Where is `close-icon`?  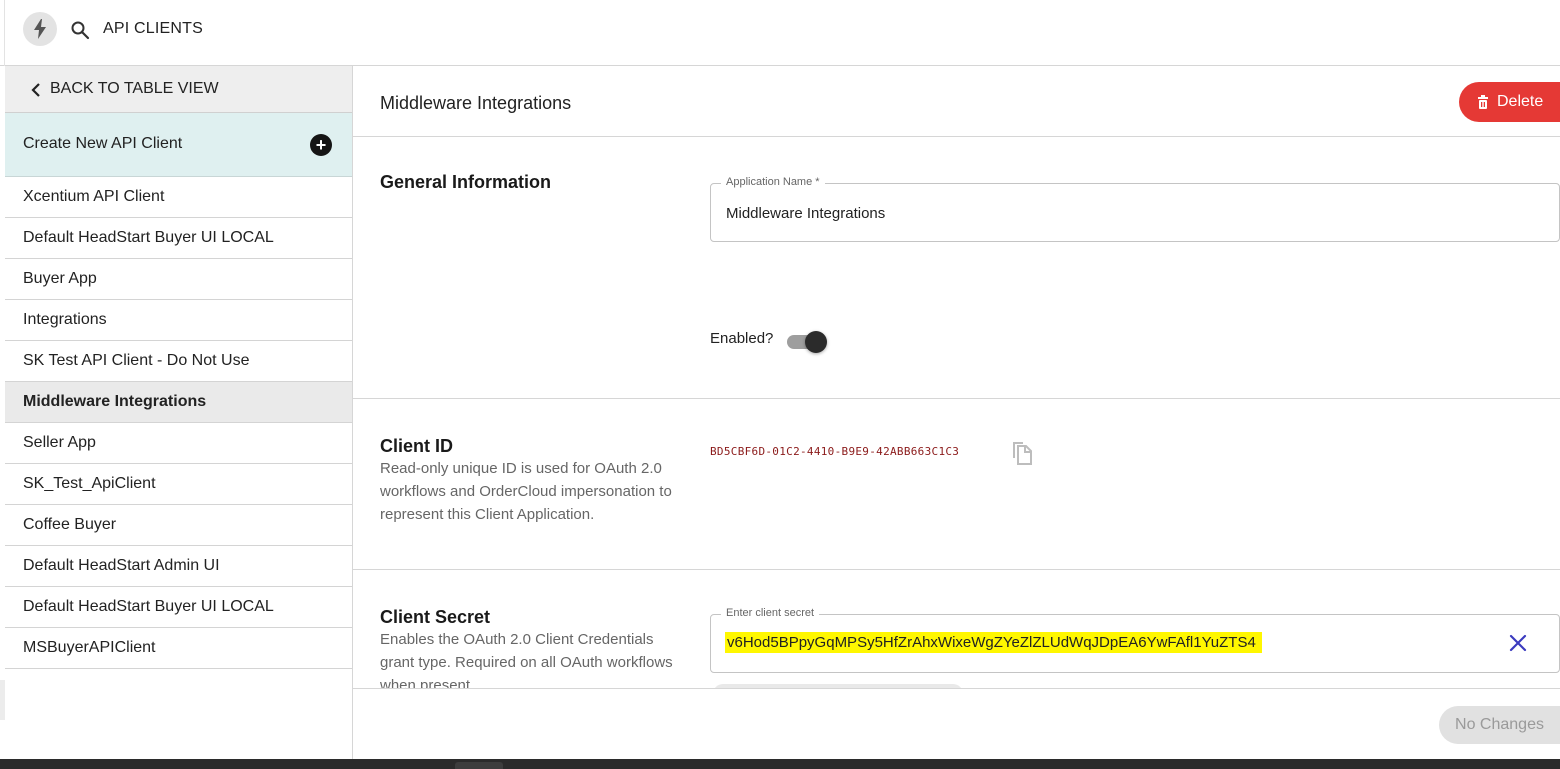 close-icon is located at coordinates (1518, 643).